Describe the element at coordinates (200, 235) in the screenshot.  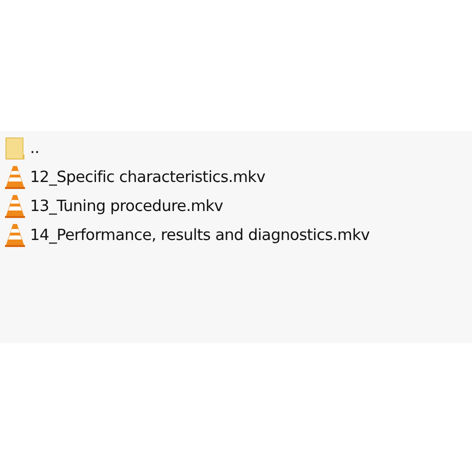
I see `file-name: 14_Performance, results and diagnostics.mkv` at that location.